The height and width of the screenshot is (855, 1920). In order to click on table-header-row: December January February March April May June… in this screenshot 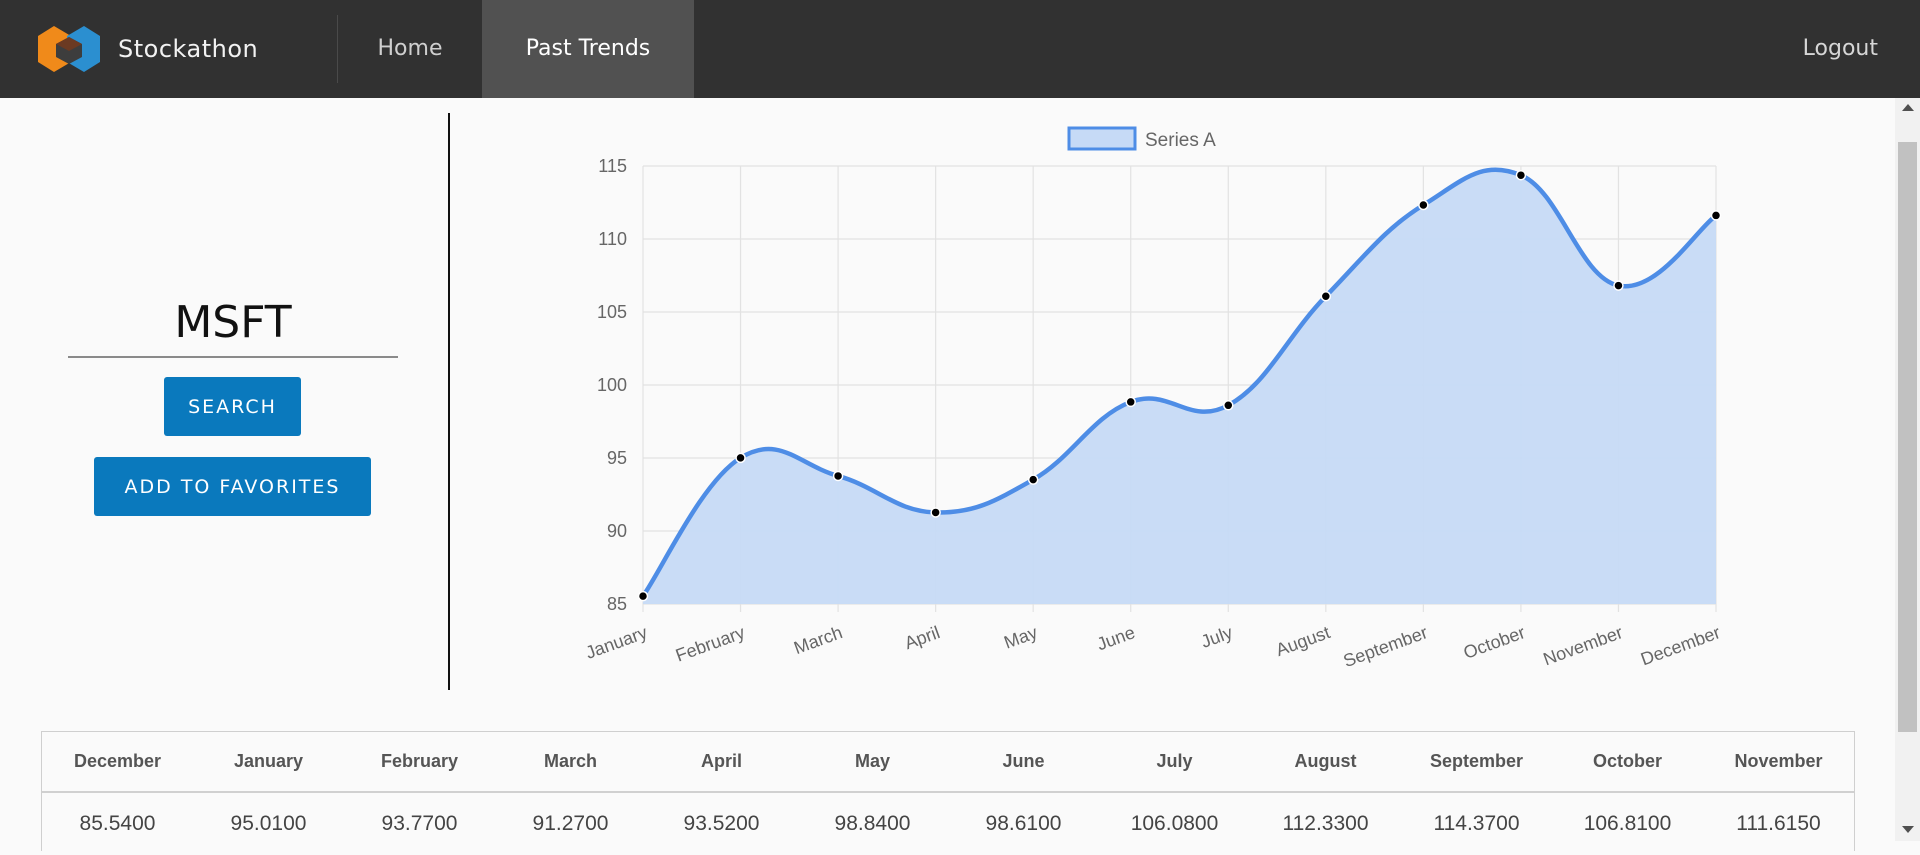, I will do `click(948, 762)`.